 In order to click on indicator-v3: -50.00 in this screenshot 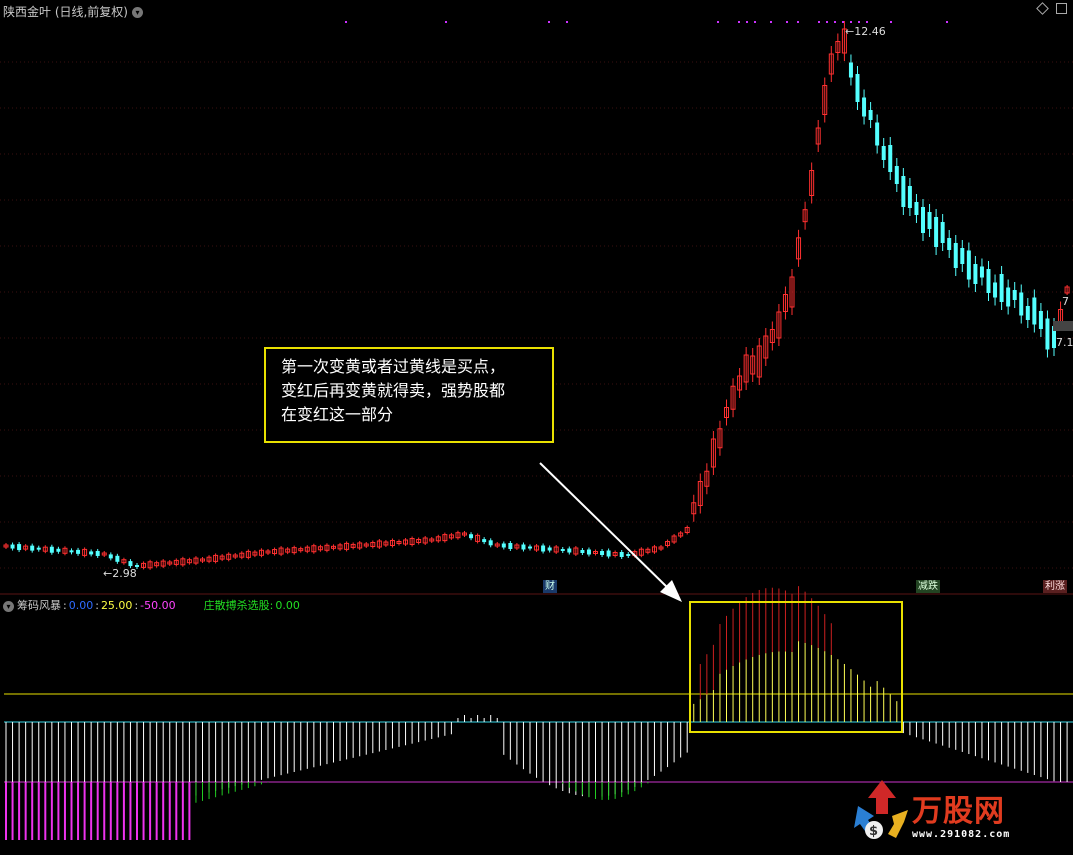, I will do `click(158, 605)`.